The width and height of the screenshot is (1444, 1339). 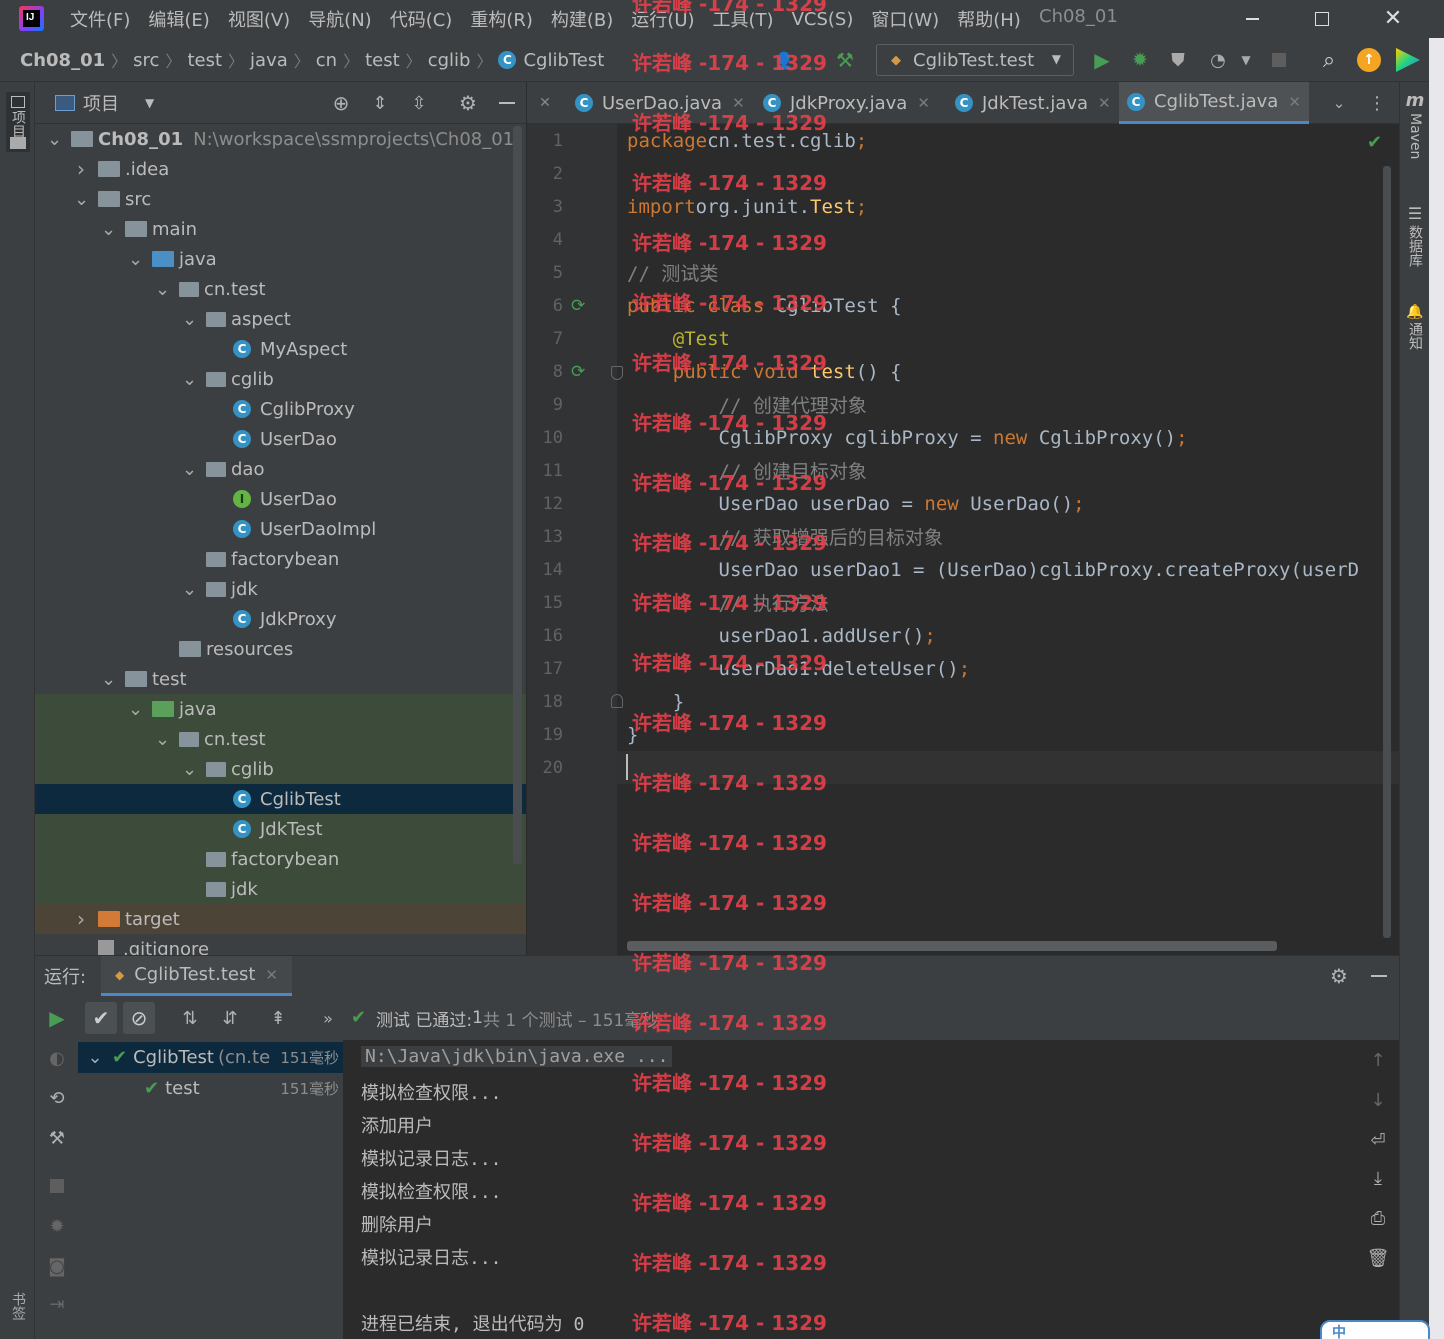 I want to click on plugin-logo-icon, so click(x=1408, y=60).